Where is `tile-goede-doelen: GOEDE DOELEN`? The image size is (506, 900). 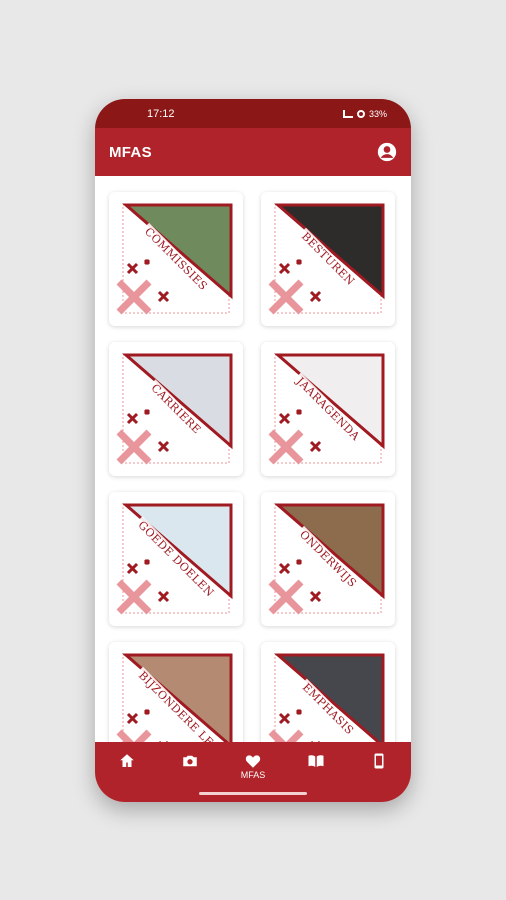 tile-goede-doelen: GOEDE DOELEN is located at coordinates (176, 559).